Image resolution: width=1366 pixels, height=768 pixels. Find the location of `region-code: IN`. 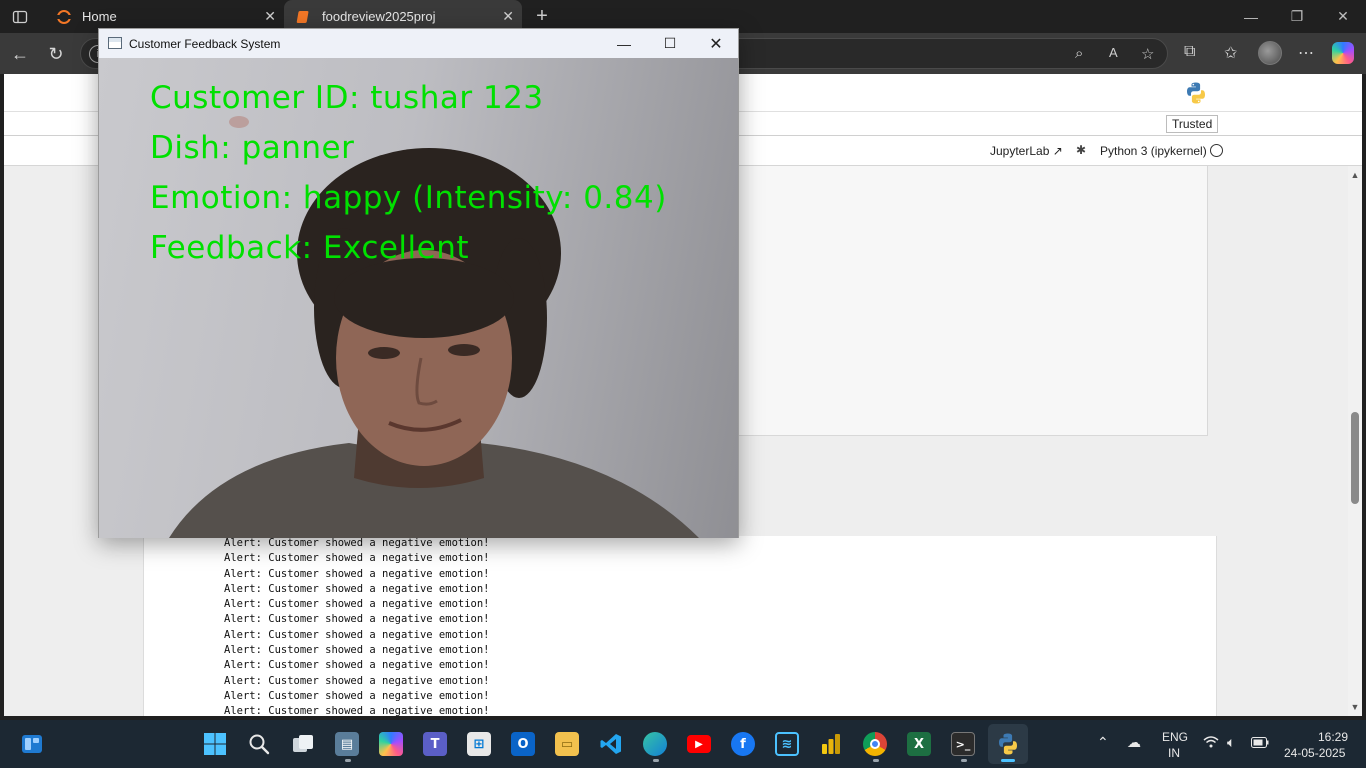

region-code: IN is located at coordinates (1174, 753).